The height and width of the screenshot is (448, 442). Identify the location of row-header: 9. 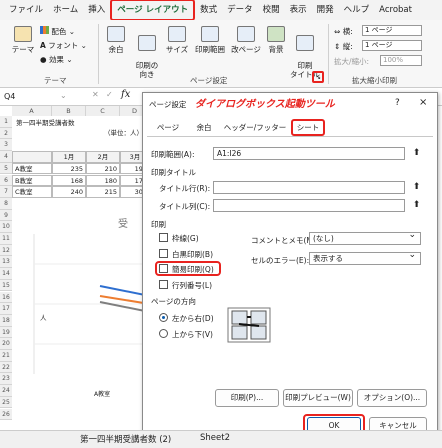
(6, 215).